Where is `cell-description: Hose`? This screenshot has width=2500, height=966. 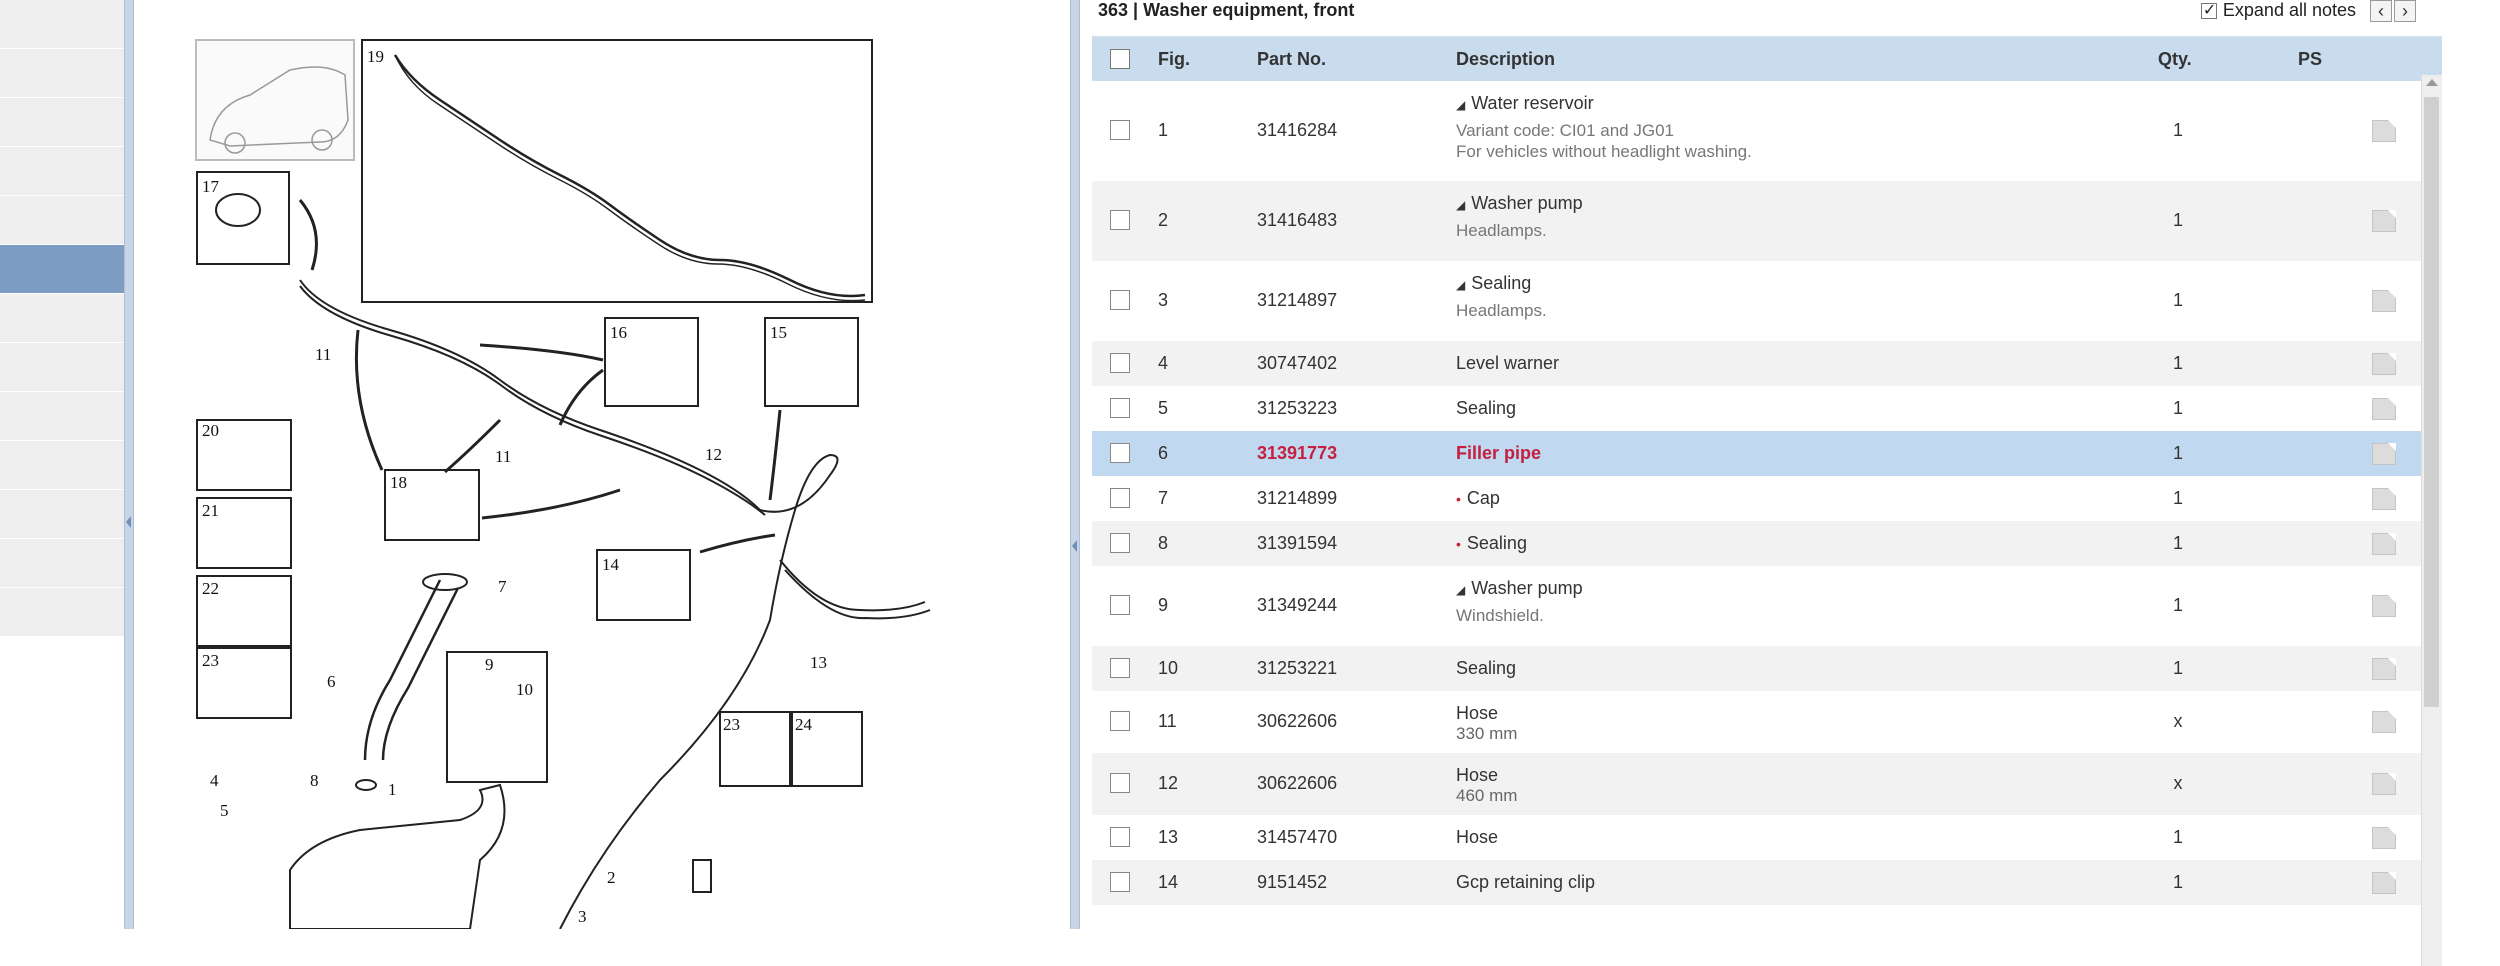
cell-description: Hose is located at coordinates (1477, 837).